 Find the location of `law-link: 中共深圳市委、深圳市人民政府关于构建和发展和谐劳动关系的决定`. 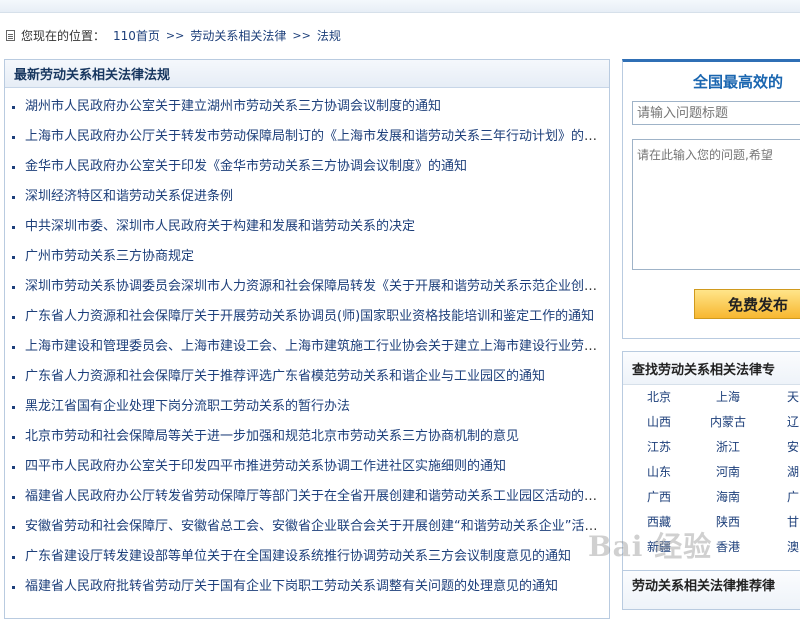

law-link: 中共深圳市委、深圳市人民政府关于构建和发展和谐劳动关系的决定 is located at coordinates (220, 226).